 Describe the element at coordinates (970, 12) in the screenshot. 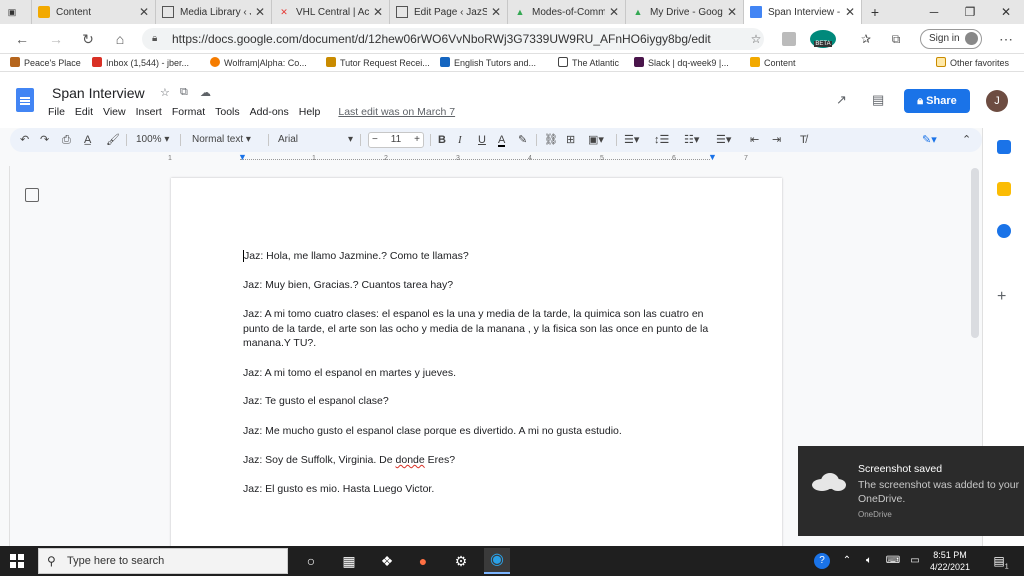

I see `restore-icon: ❐` at that location.